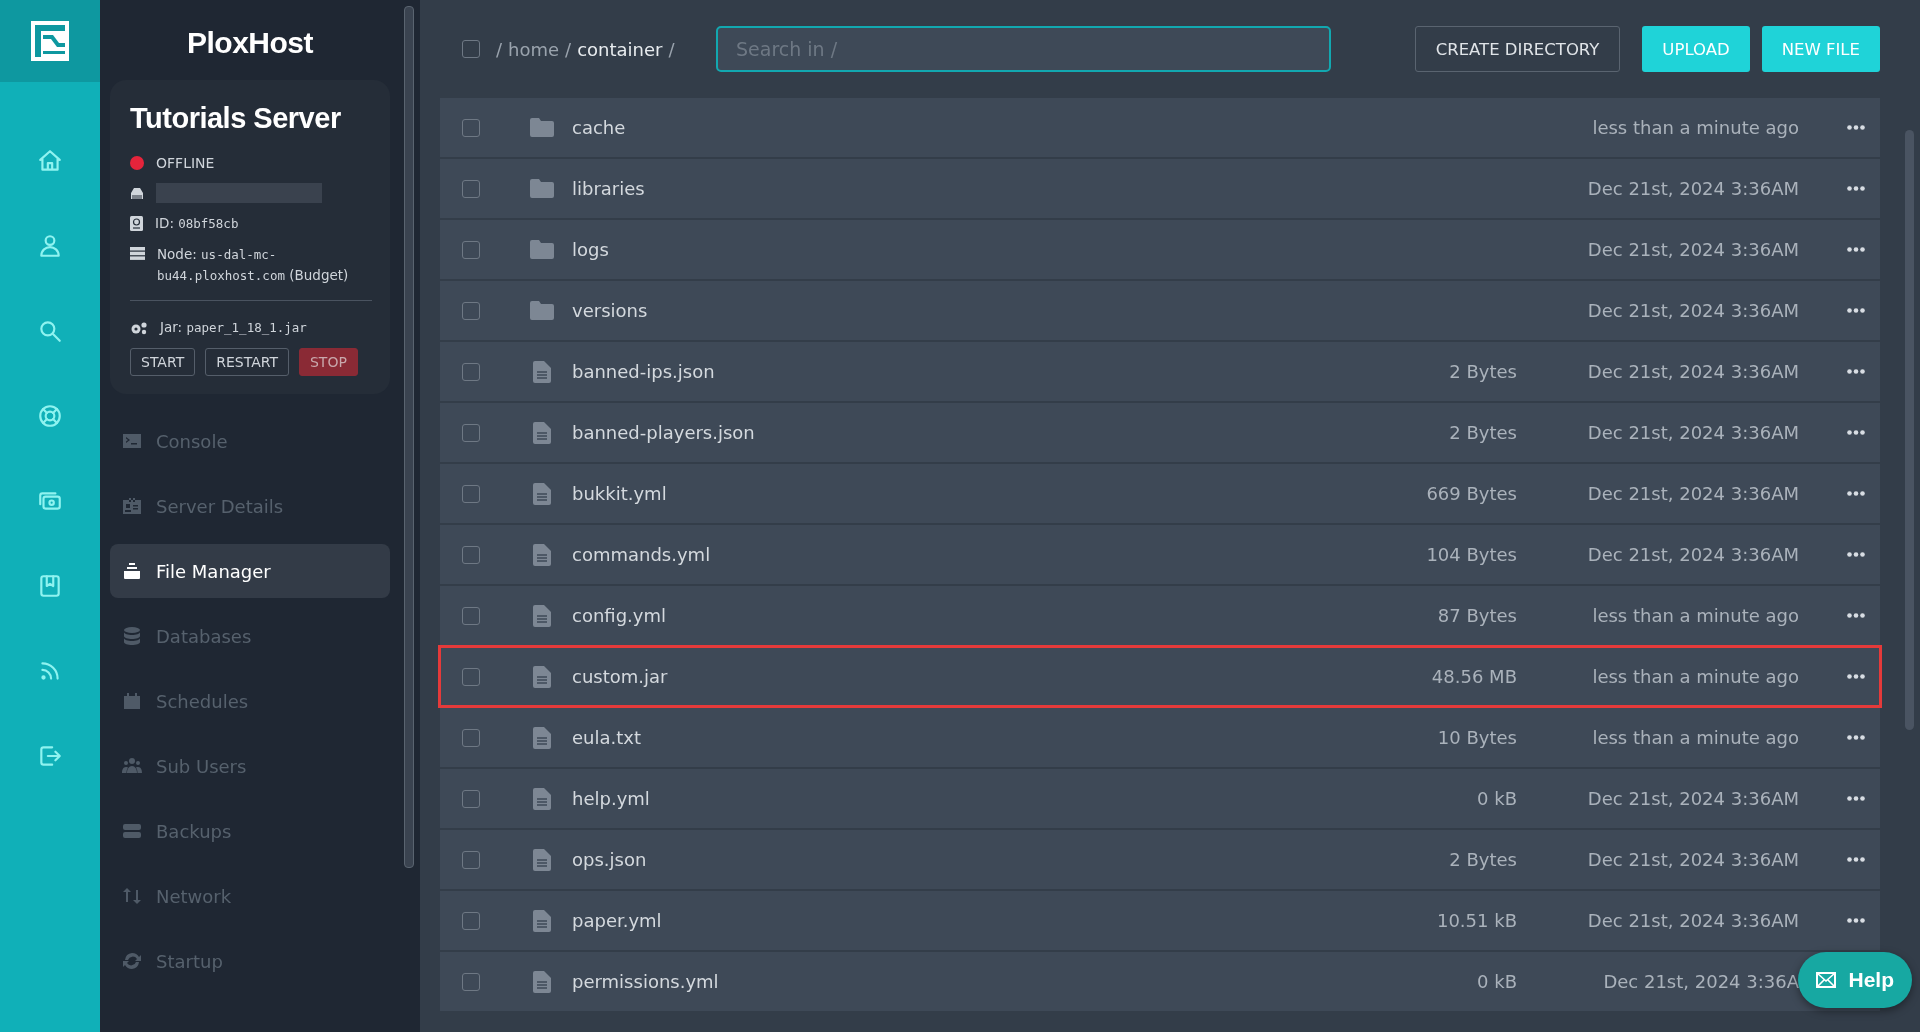 This screenshot has width=1920, height=1032. What do you see at coordinates (132, 896) in the screenshot?
I see `arrows-icon` at bounding box center [132, 896].